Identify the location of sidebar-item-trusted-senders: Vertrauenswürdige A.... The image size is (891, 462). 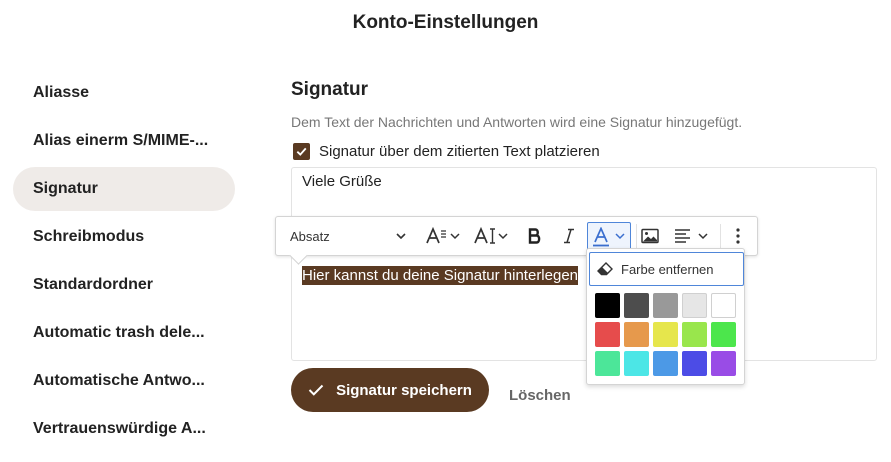
(124, 429).